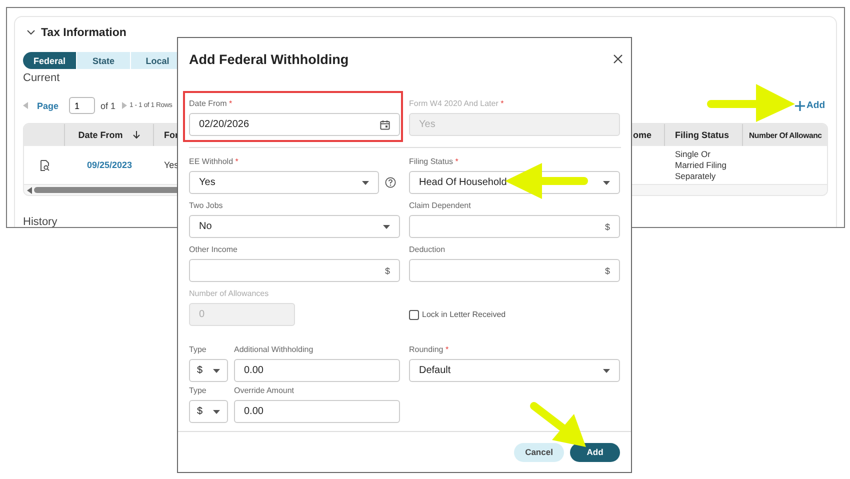 This screenshot has width=850, height=479. I want to click on page-label: Page, so click(48, 105).